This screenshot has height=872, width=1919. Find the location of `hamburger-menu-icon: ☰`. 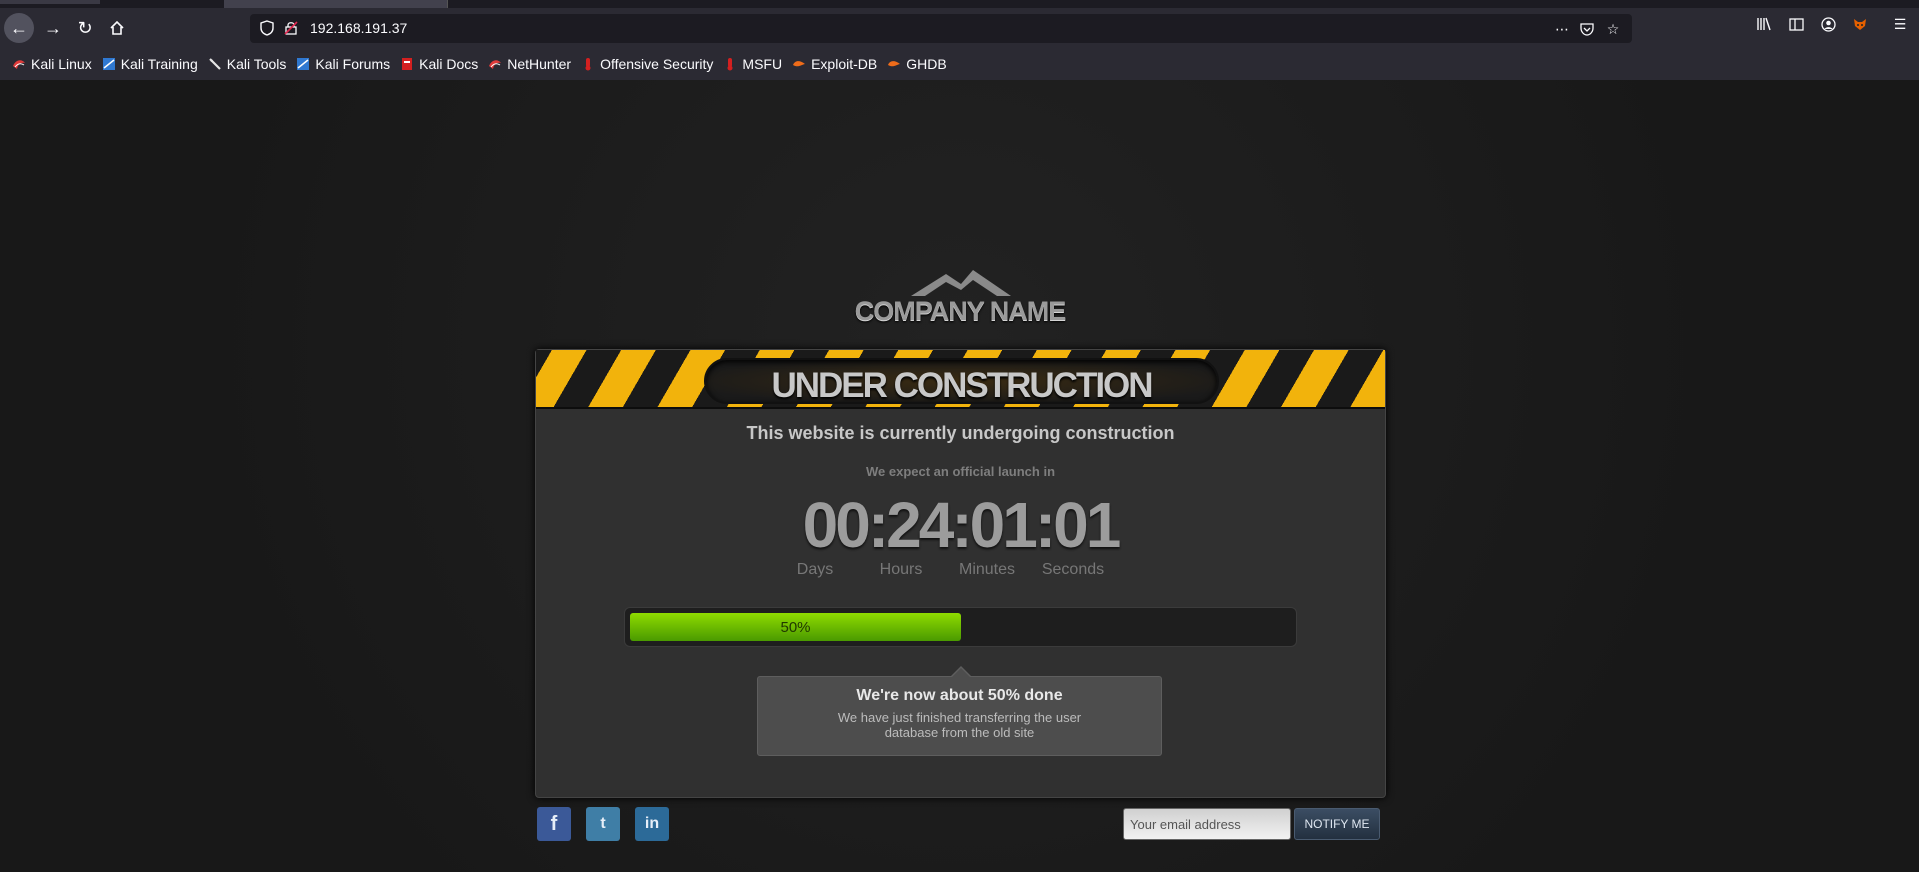

hamburger-menu-icon: ☰ is located at coordinates (1900, 23).